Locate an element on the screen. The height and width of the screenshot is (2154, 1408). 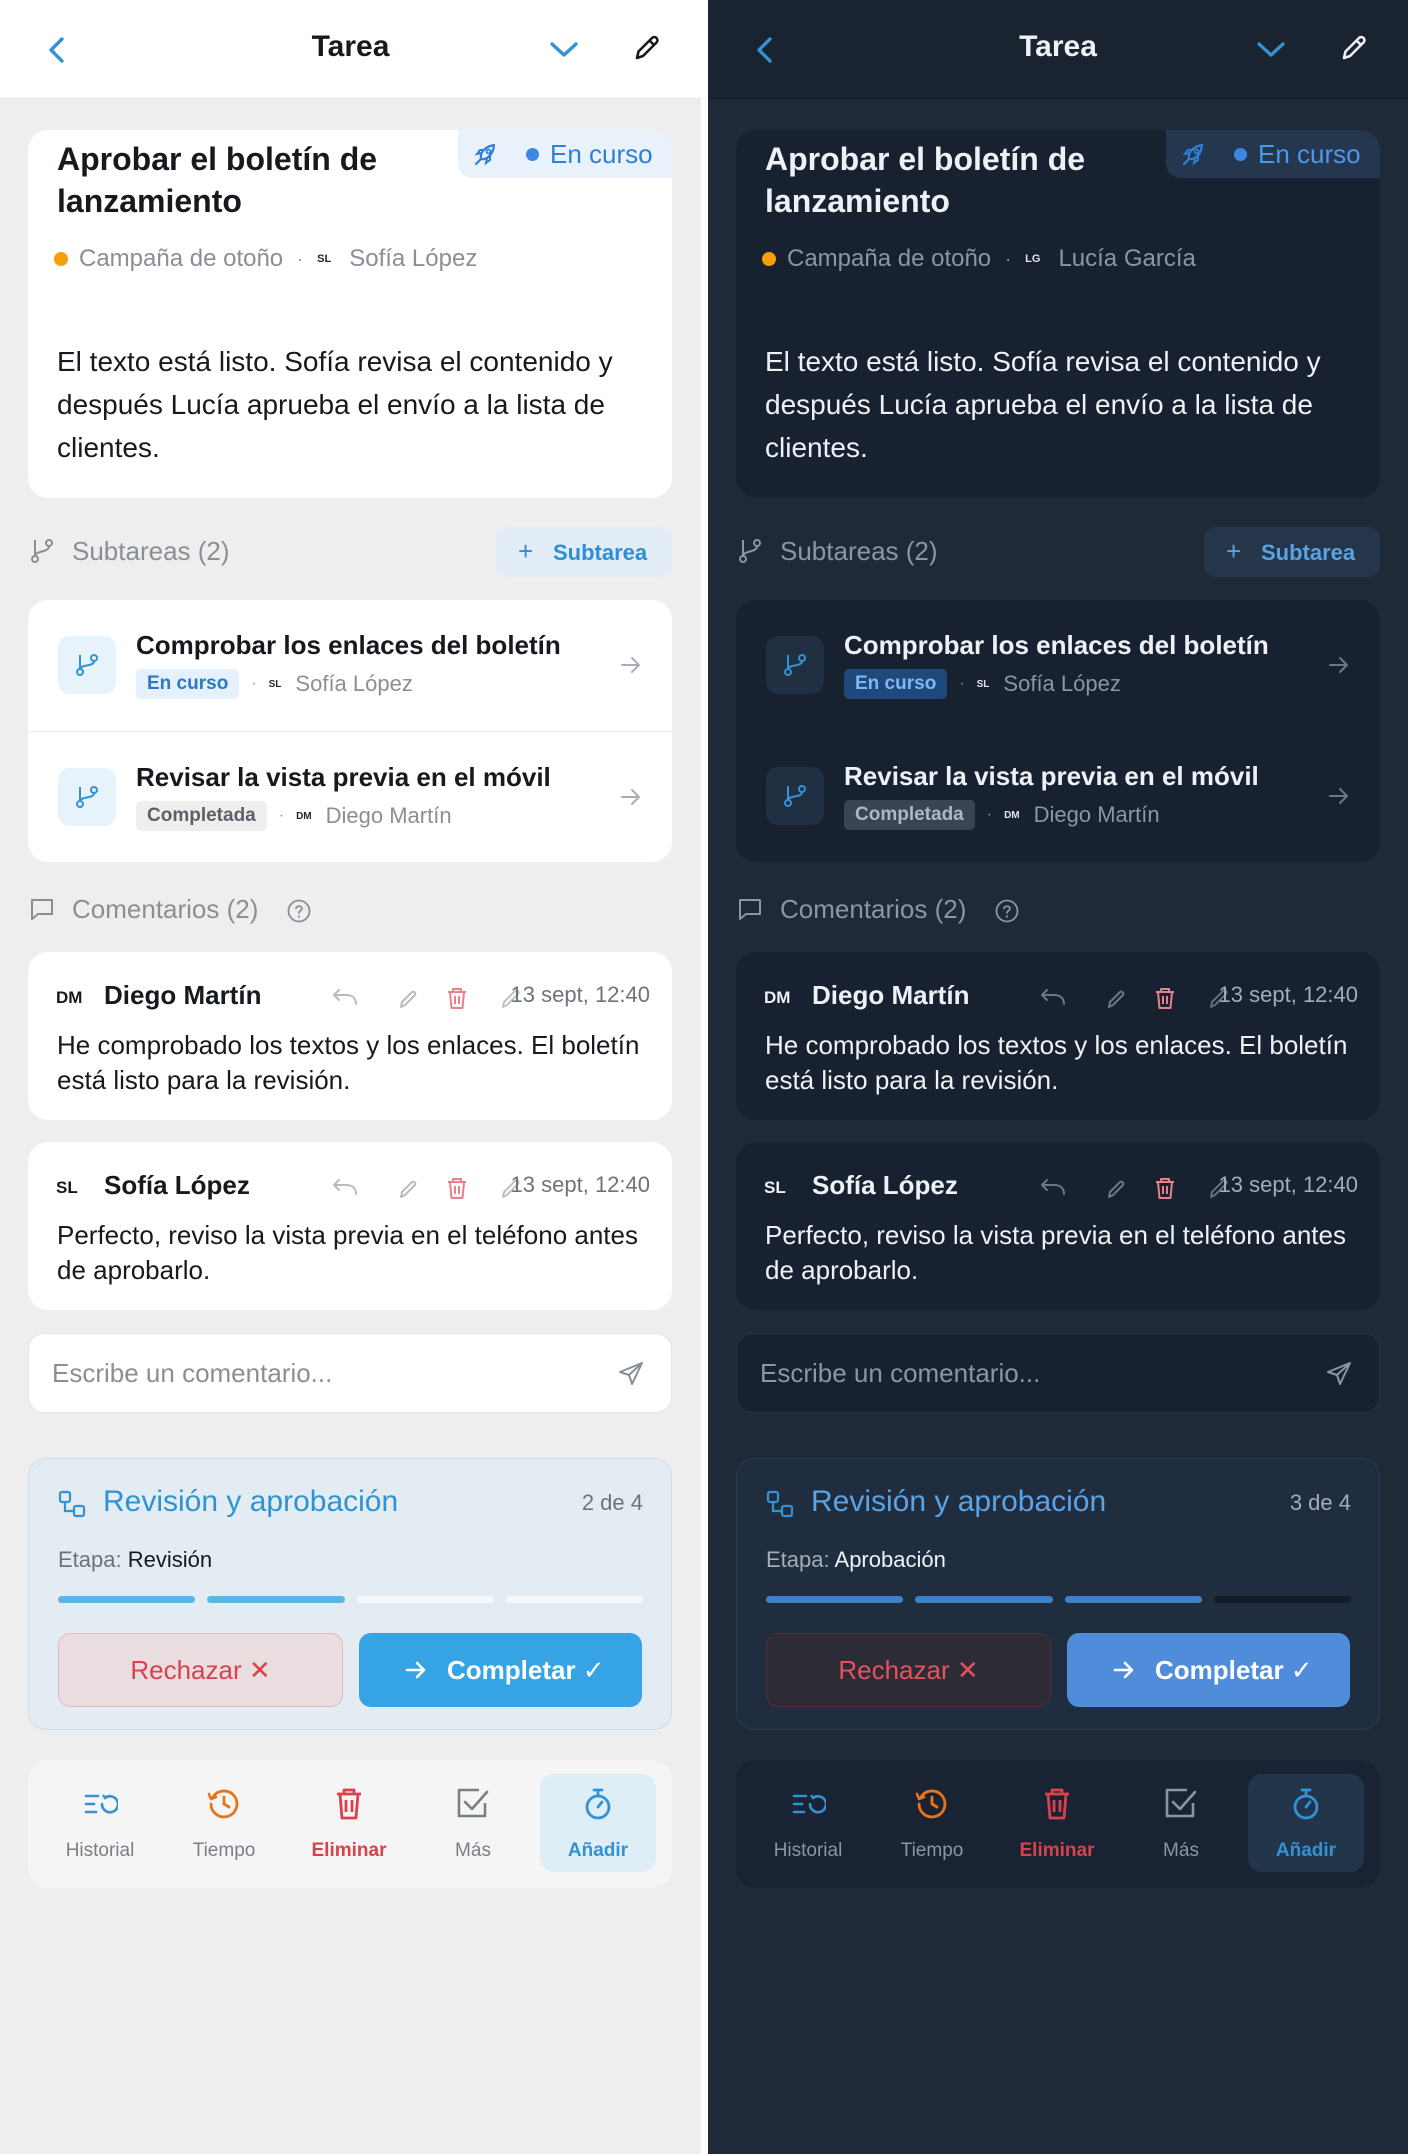
add-subtask-label: Subtarea is located at coordinates (1308, 552).